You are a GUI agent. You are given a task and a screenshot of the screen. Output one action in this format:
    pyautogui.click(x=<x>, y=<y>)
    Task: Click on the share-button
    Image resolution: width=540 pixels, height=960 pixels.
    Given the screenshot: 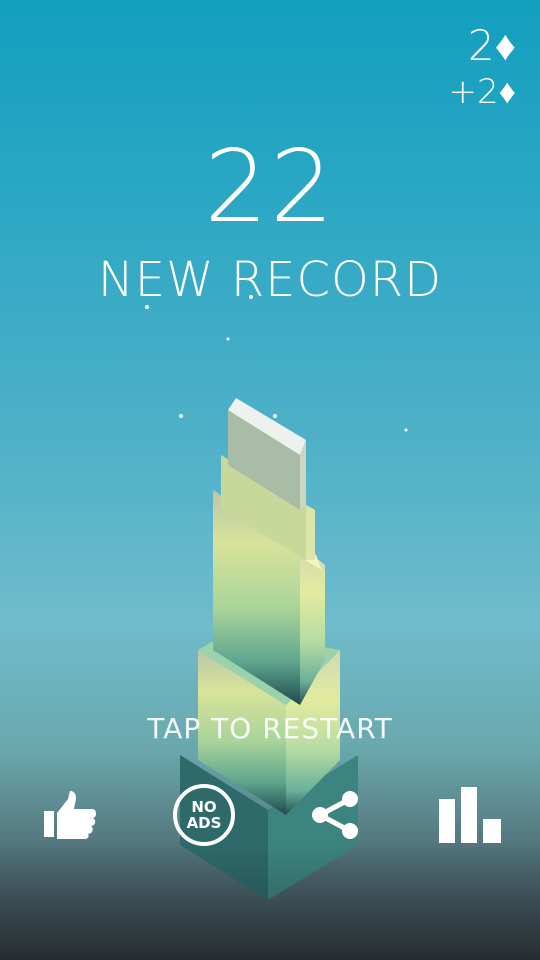 What is the action you would take?
    pyautogui.click(x=336, y=815)
    